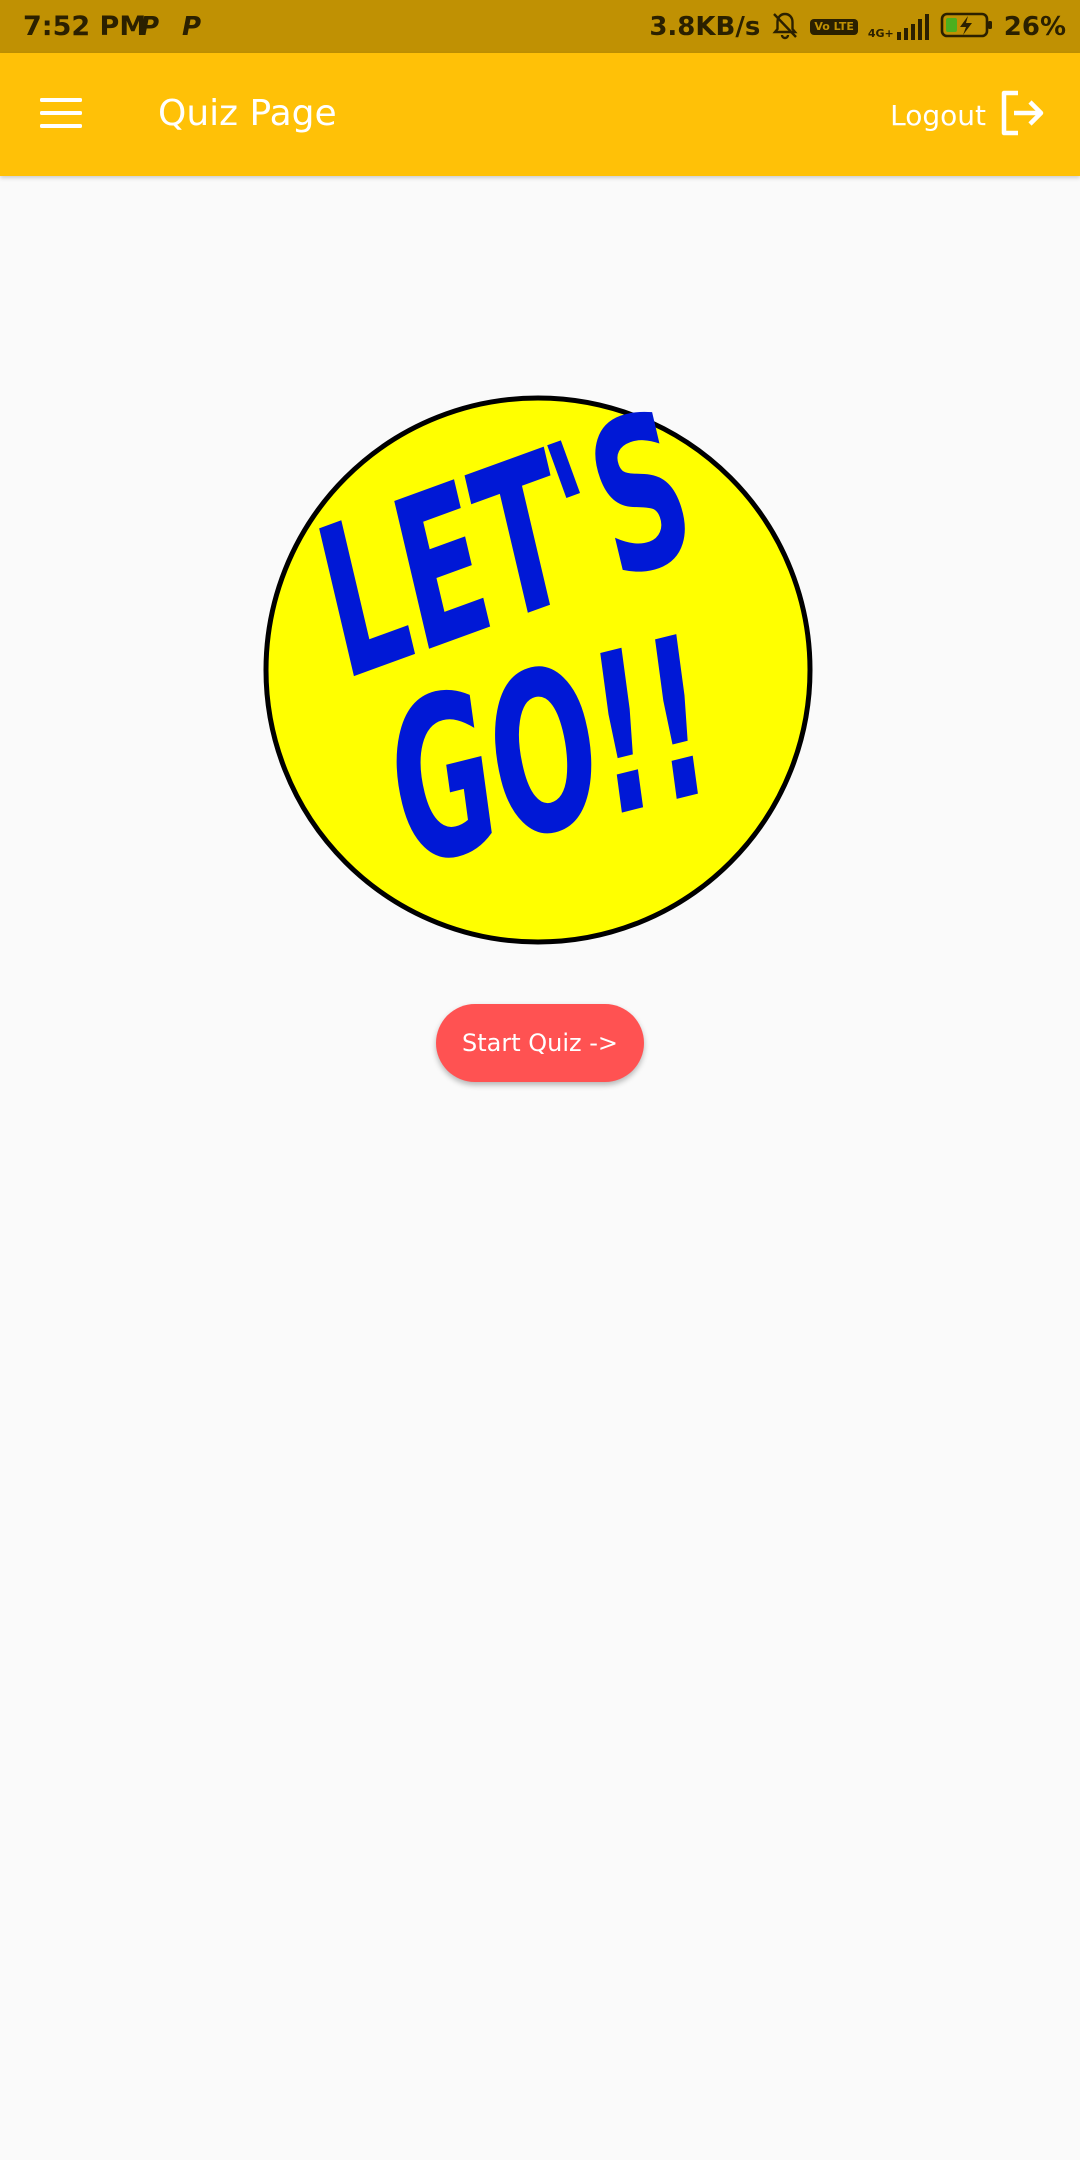 The height and width of the screenshot is (2160, 1080). I want to click on battery-charging-icon, so click(967, 27).